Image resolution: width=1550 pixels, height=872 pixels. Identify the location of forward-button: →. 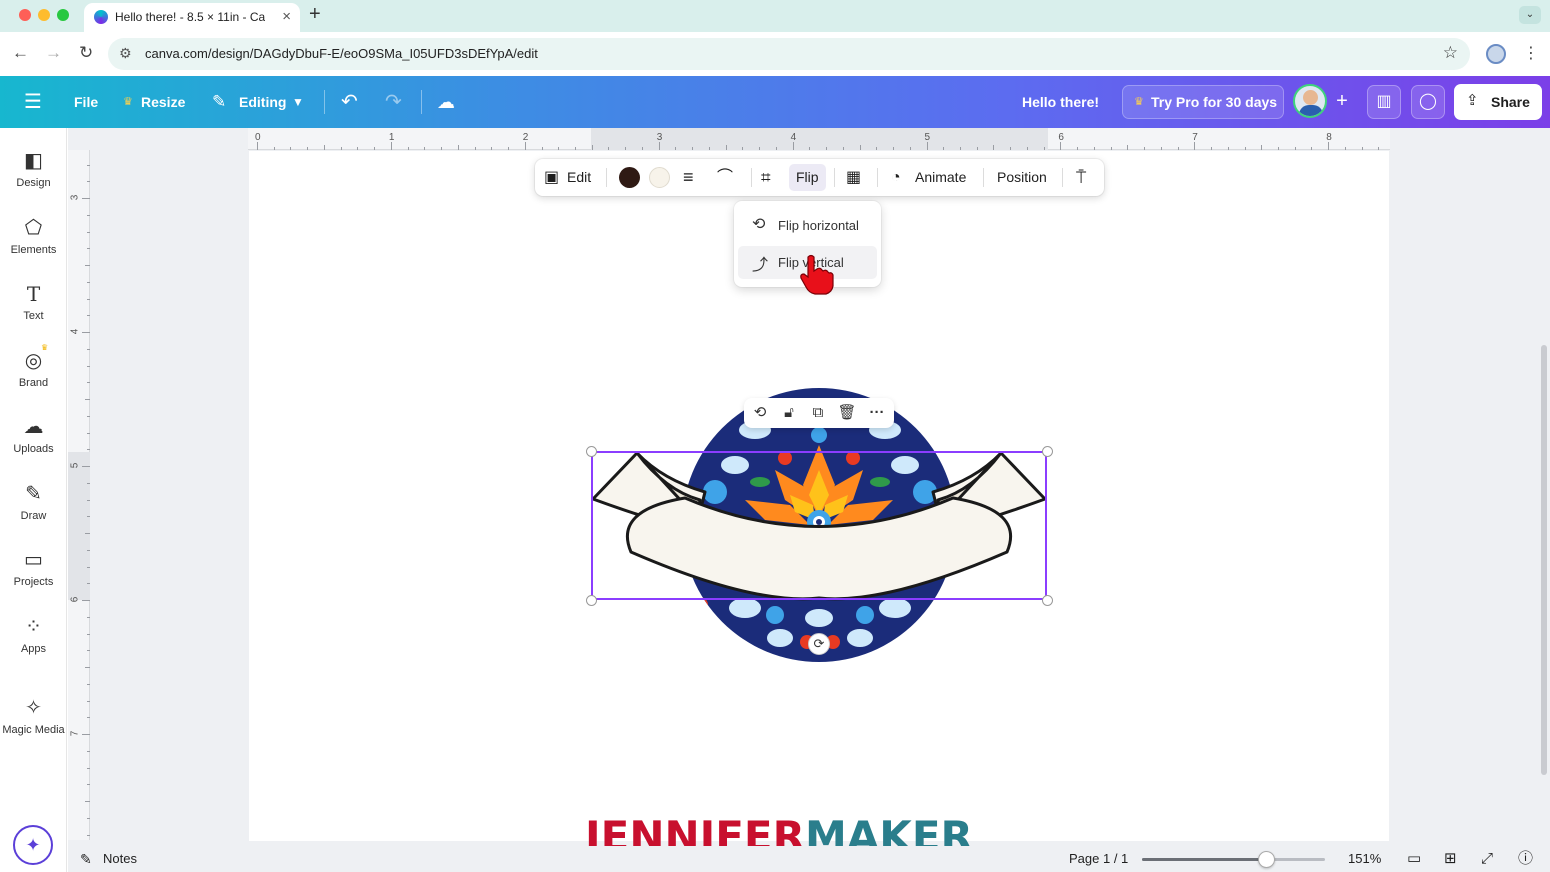
(53, 53).